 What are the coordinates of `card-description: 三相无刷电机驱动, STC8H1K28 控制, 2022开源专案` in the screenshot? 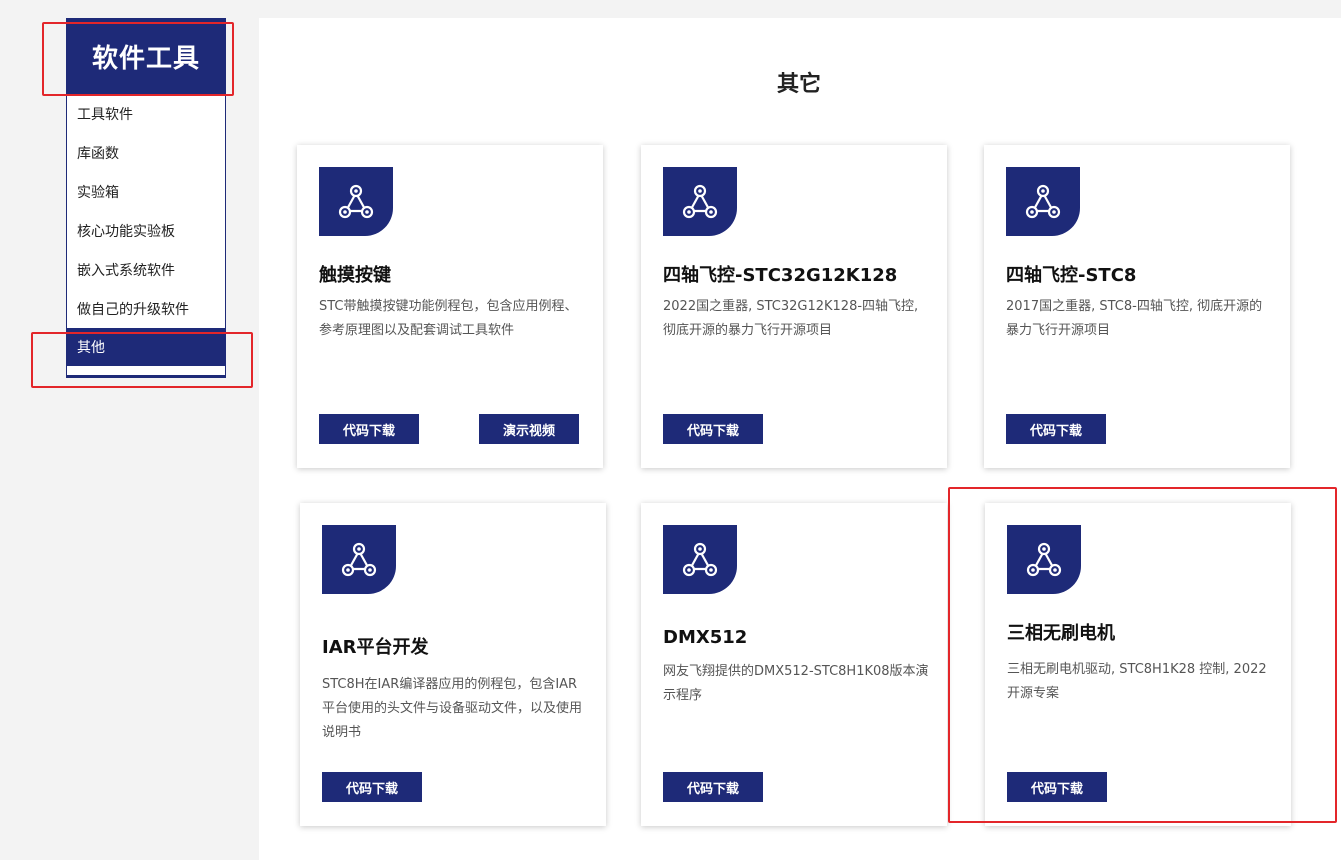 It's located at (1137, 681).